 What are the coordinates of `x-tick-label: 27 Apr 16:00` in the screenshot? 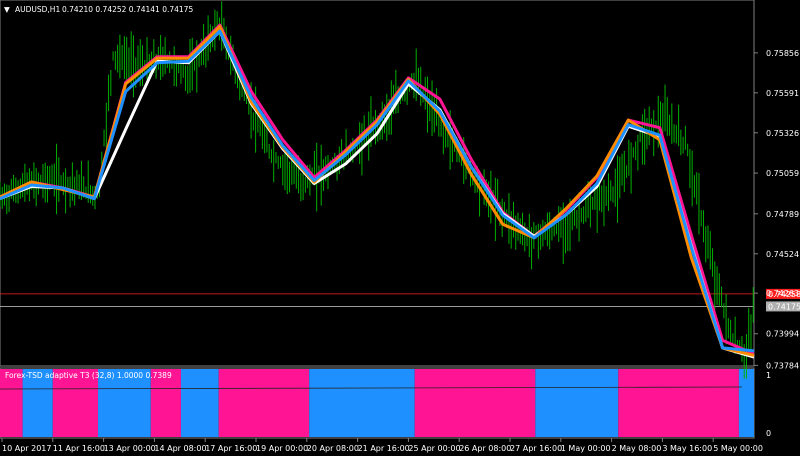 It's located at (536, 448).